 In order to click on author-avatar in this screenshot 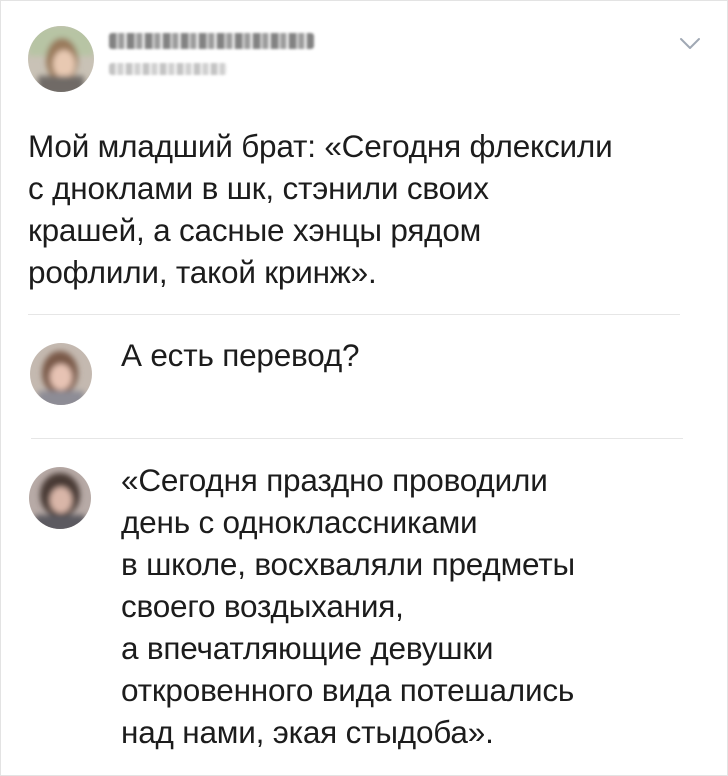, I will do `click(61, 59)`.